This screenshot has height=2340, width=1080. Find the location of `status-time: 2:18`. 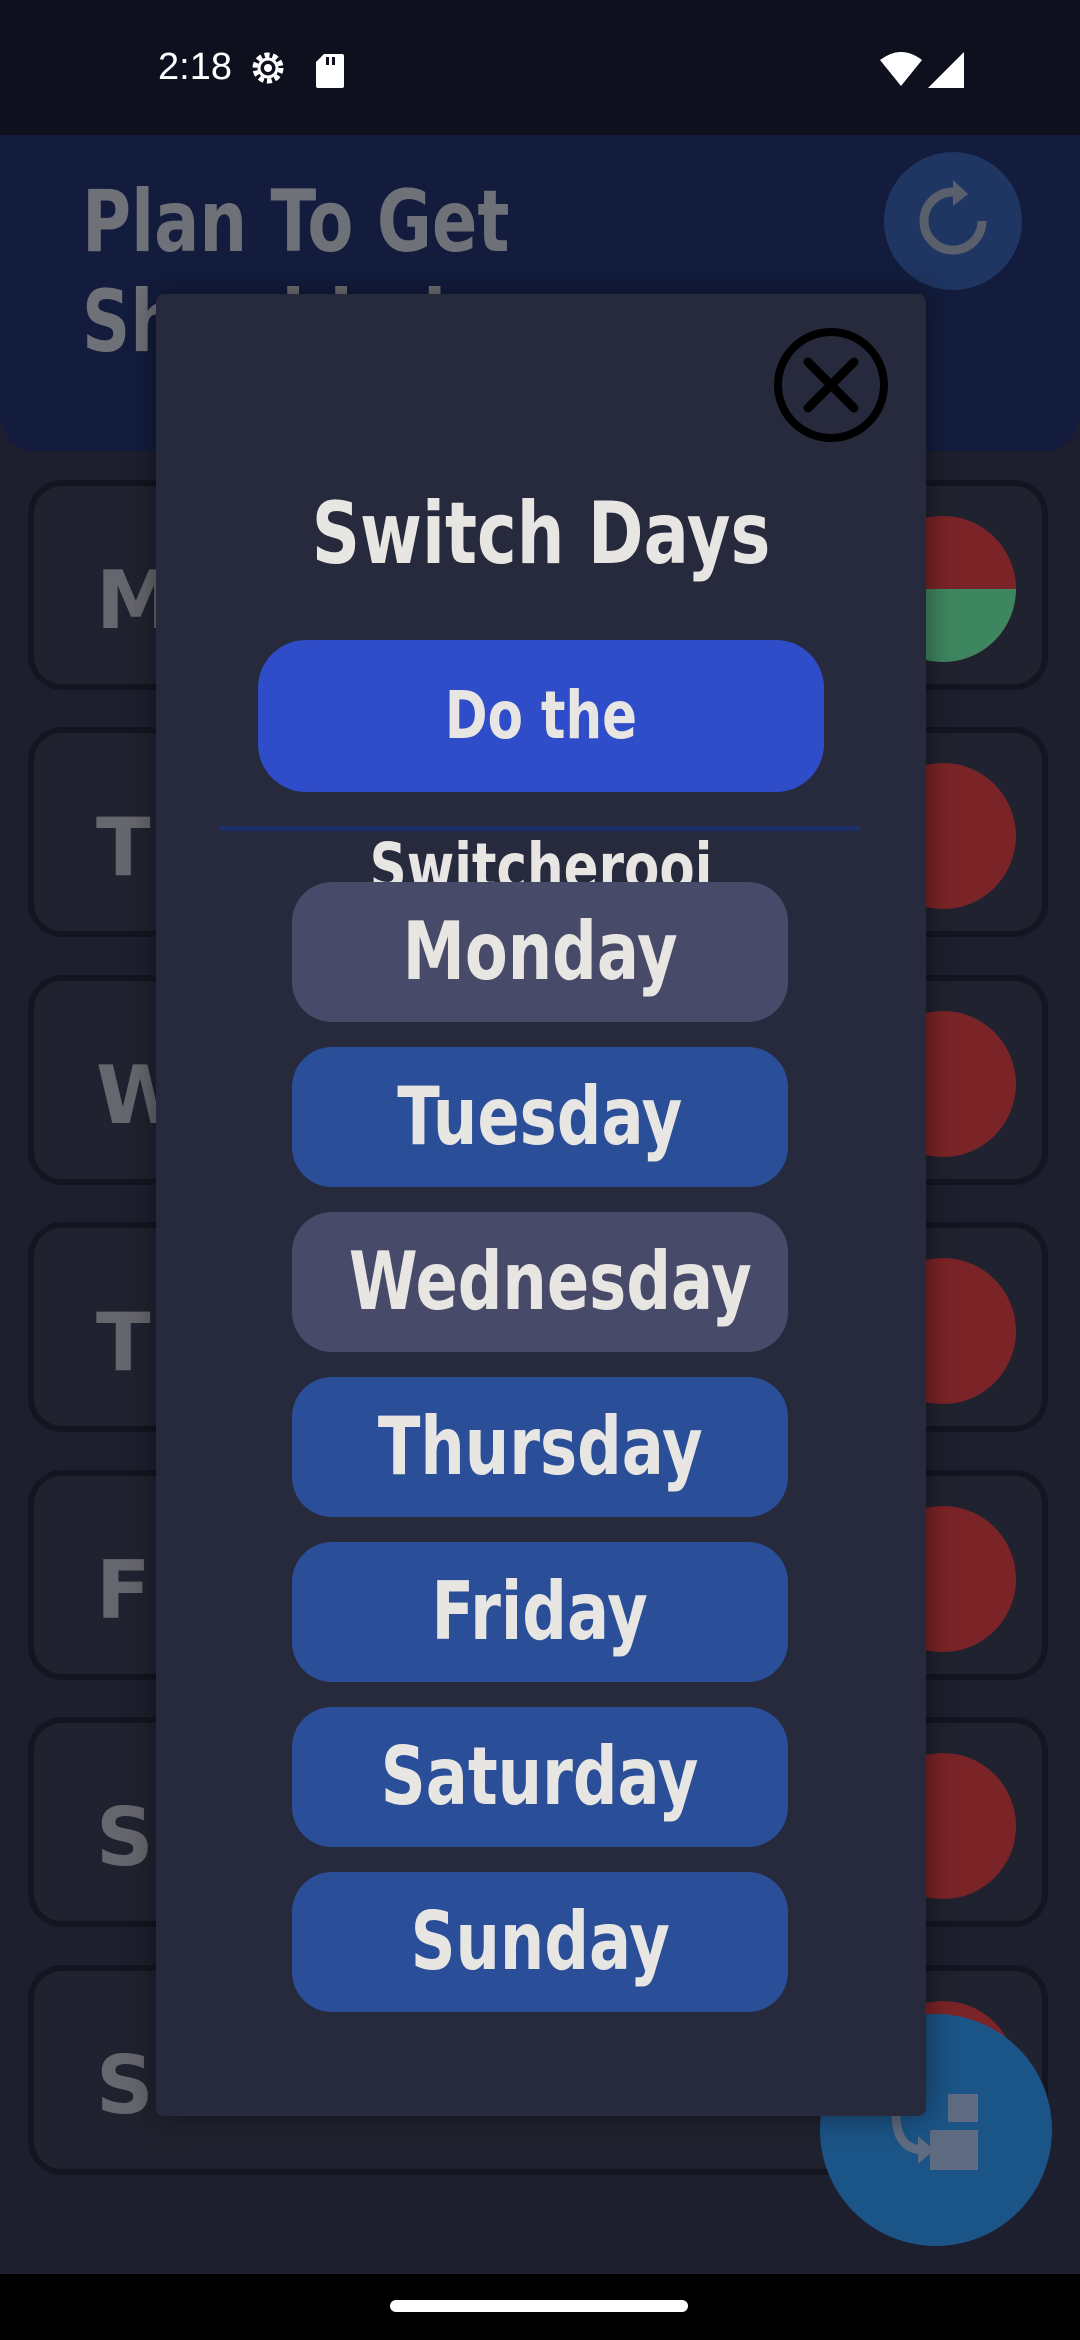

status-time: 2:18 is located at coordinates (195, 67).